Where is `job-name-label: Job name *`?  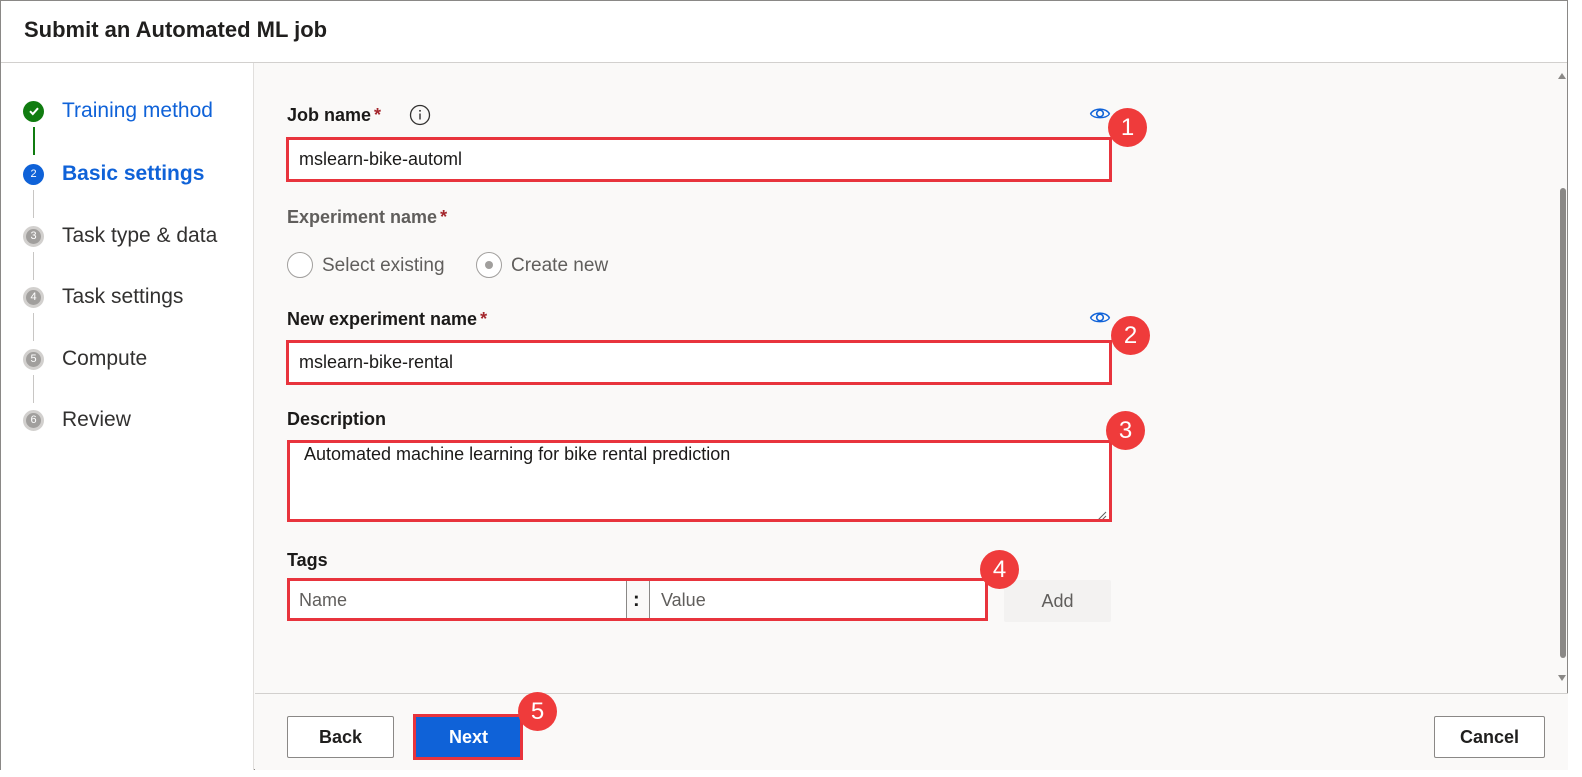 job-name-label: Job name * is located at coordinates (334, 115).